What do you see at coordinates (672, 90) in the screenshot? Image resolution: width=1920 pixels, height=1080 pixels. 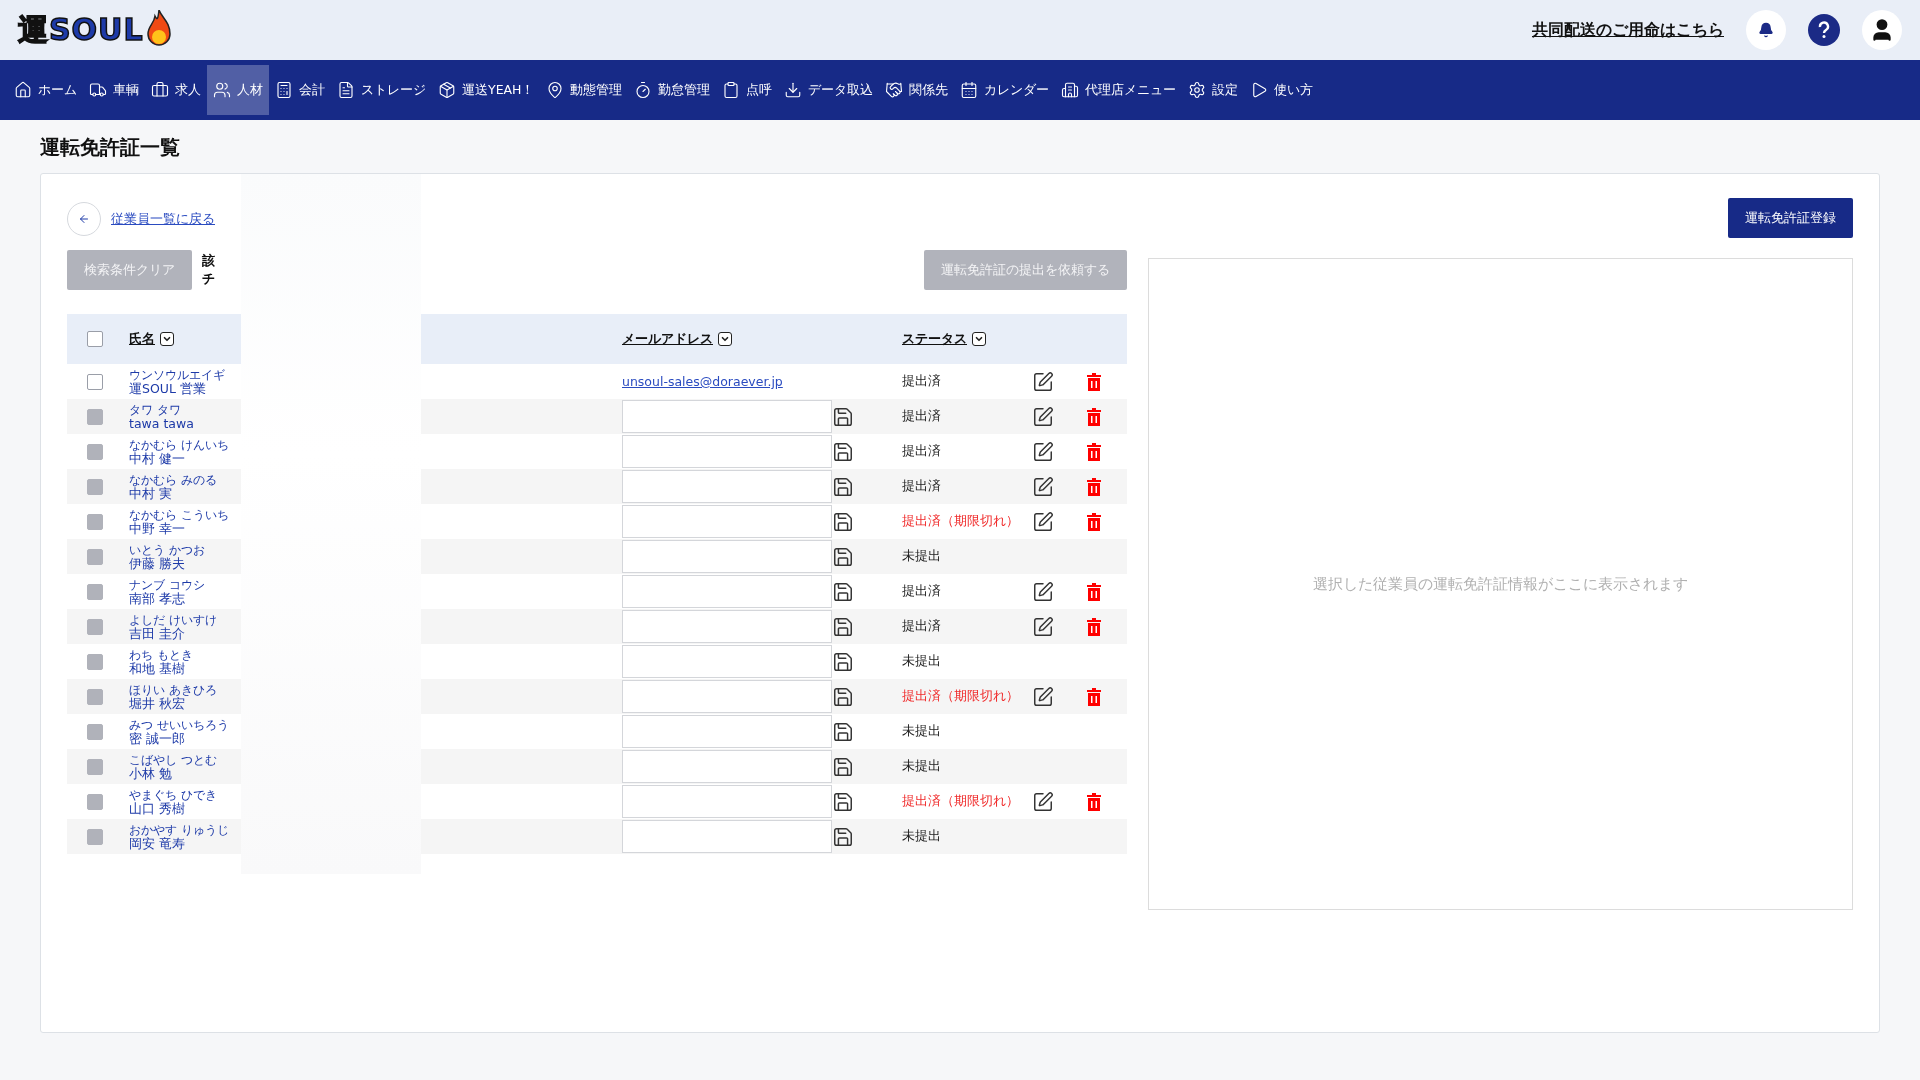 I see `nav-tab: 勤怠管理` at bounding box center [672, 90].